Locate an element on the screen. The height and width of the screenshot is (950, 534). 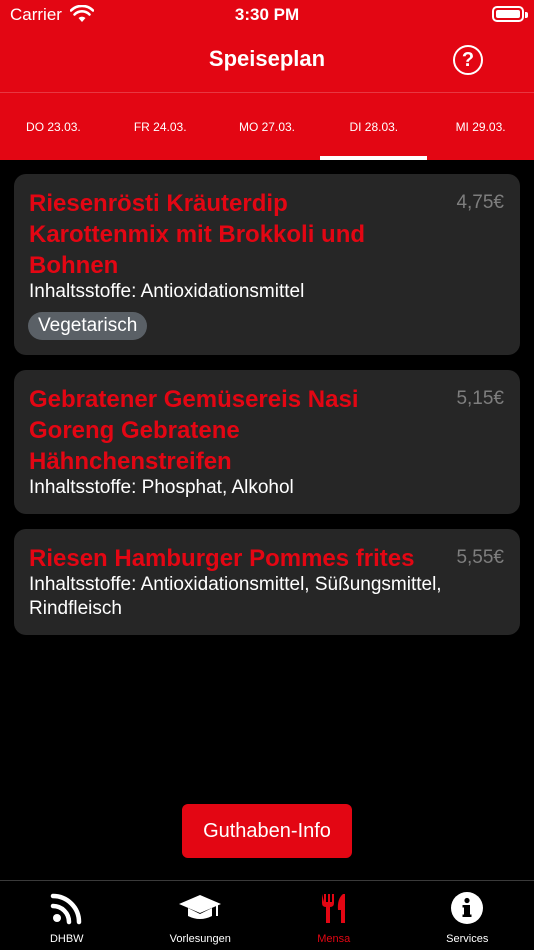
rss-icon is located at coordinates (65, 909).